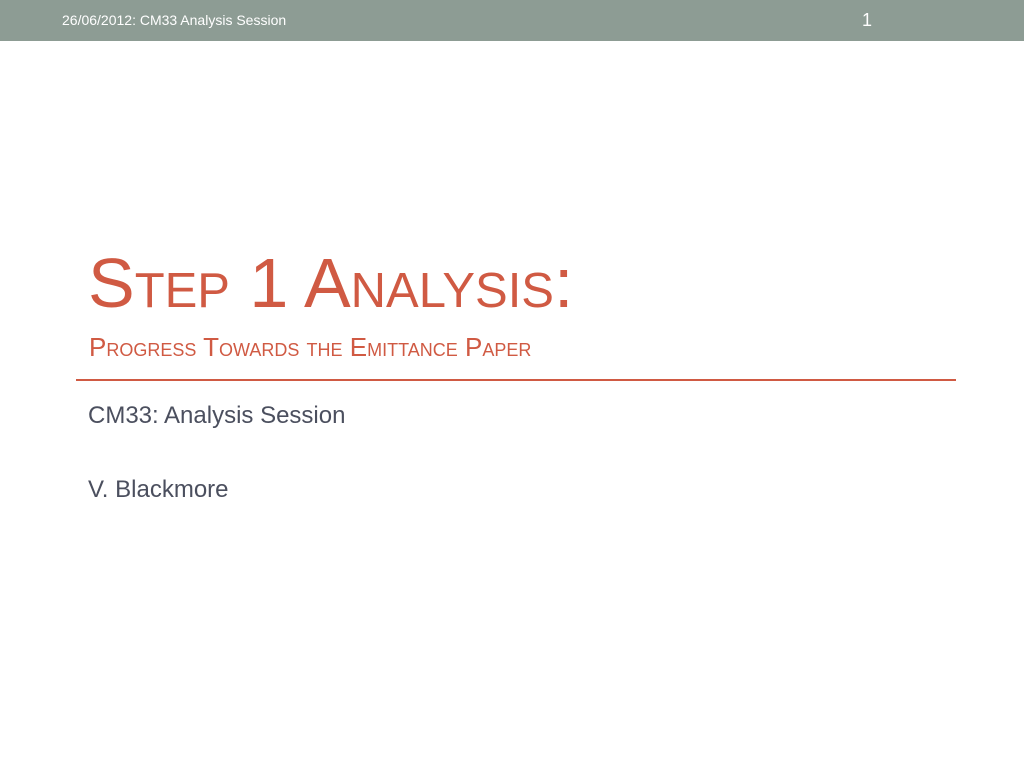  Describe the element at coordinates (331, 283) in the screenshot. I see `slide-title: Step 1 Analysis:` at that location.